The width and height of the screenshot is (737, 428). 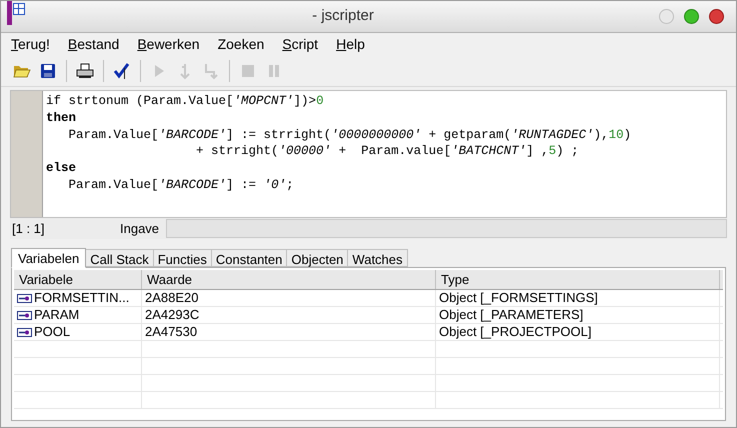 What do you see at coordinates (78, 279) in the screenshot?
I see `column-header: Variabele` at bounding box center [78, 279].